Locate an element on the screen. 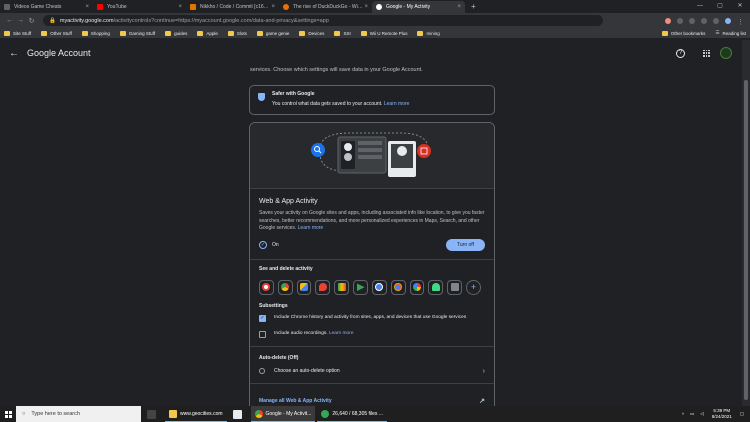 This screenshot has height=422, width=750. manage-activity-link: Manage all Web & App Activity ↗ is located at coordinates (372, 401).